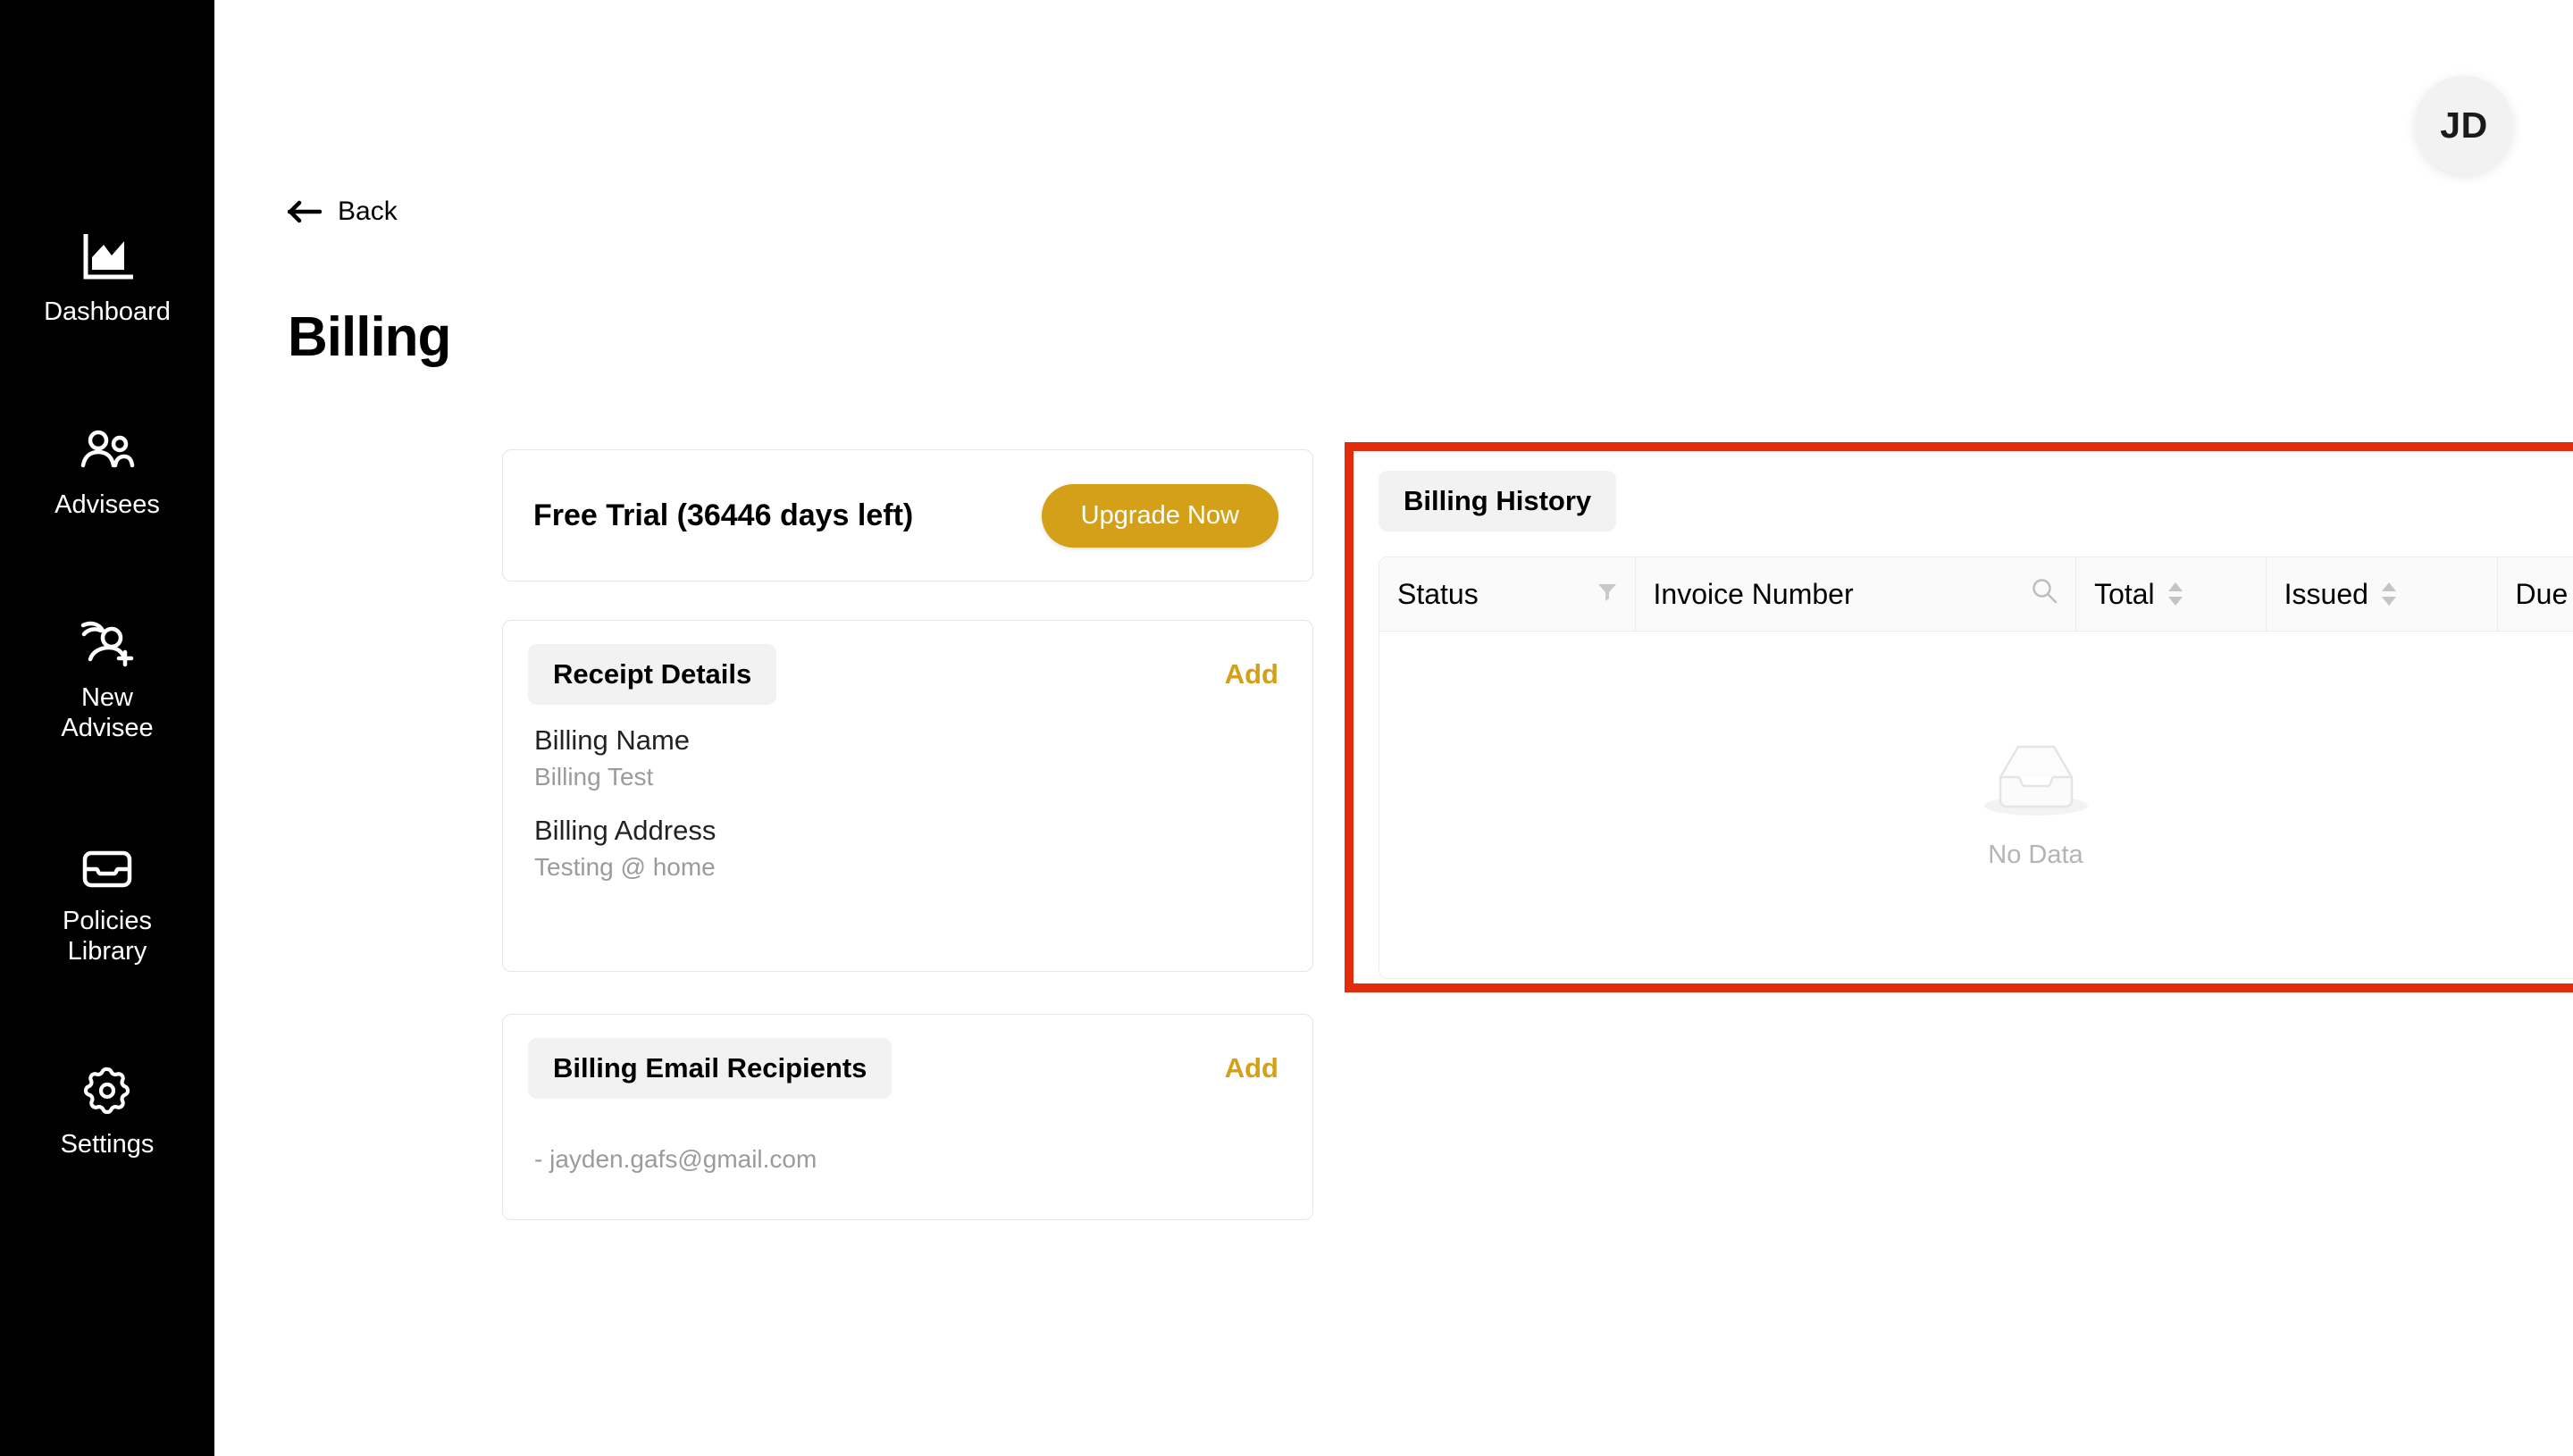 The height and width of the screenshot is (1456, 2573). What do you see at coordinates (1438, 593) in the screenshot?
I see `column-label: Status` at bounding box center [1438, 593].